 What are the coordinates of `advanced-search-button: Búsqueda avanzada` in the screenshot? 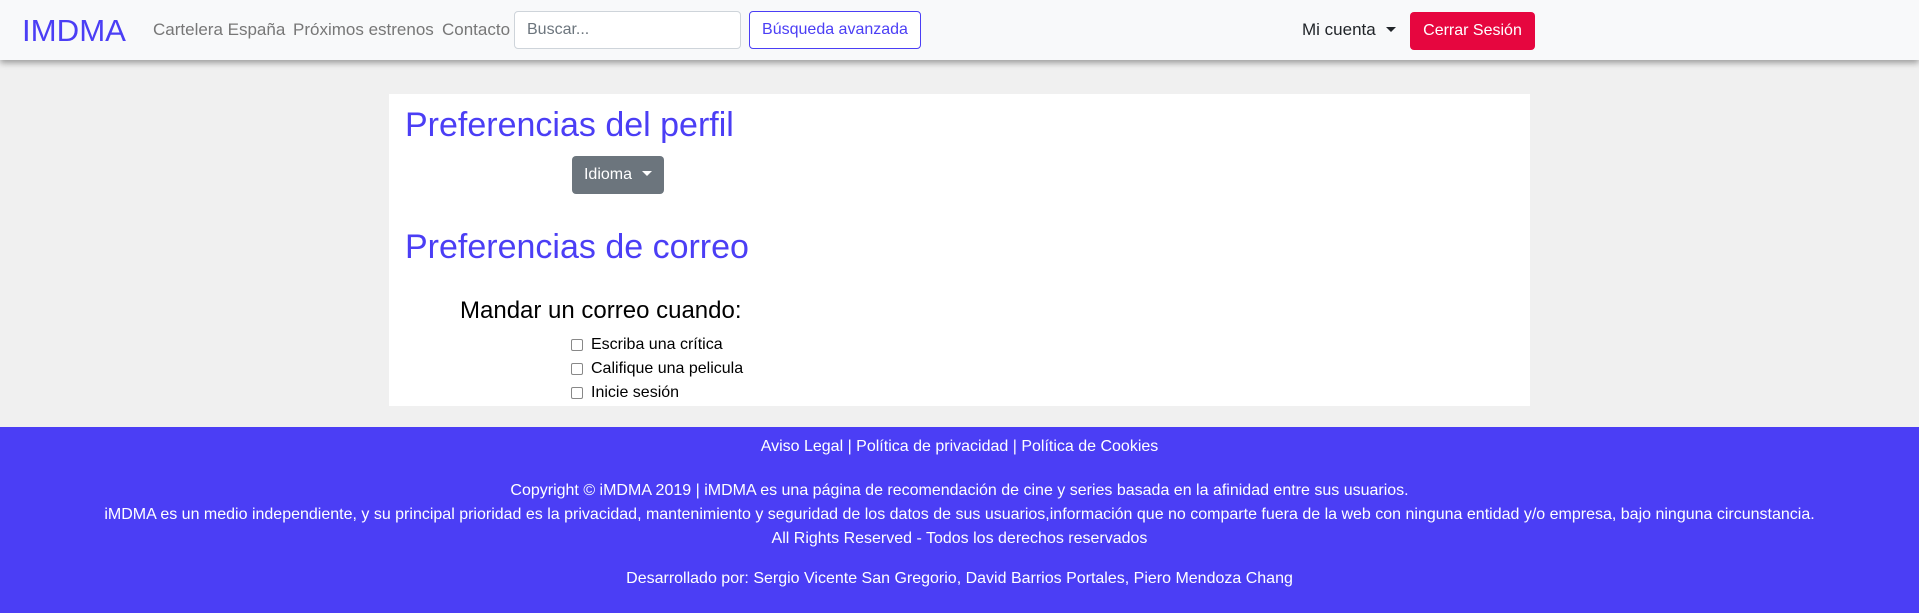 It's located at (835, 30).